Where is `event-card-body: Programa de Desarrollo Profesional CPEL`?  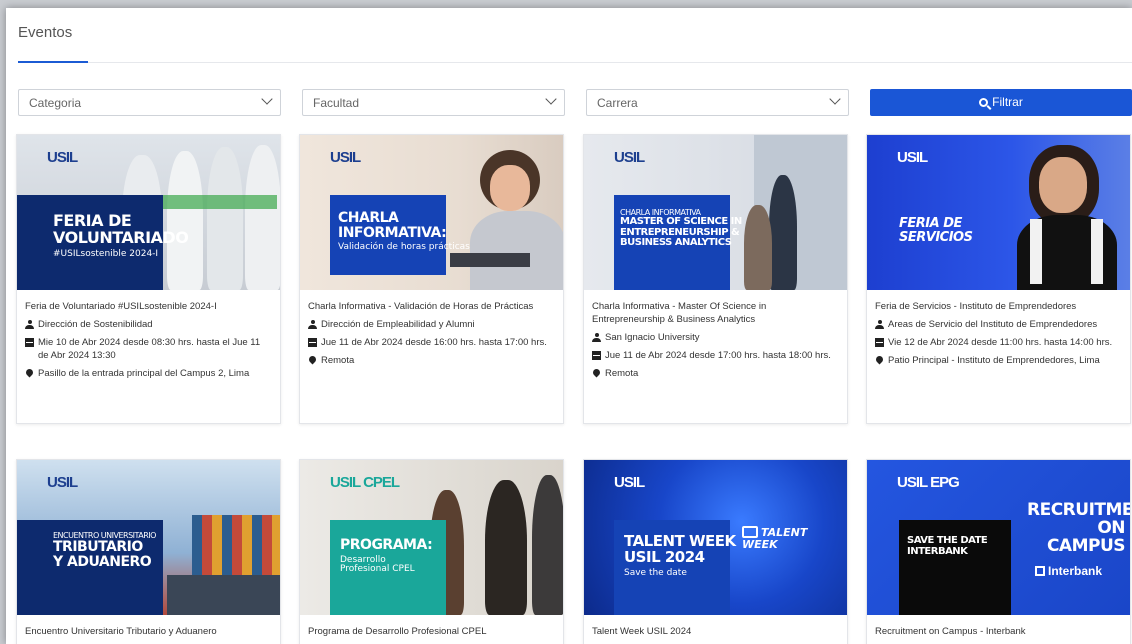
event-card-body: Programa de Desarrollo Profesional CPEL is located at coordinates (431, 626).